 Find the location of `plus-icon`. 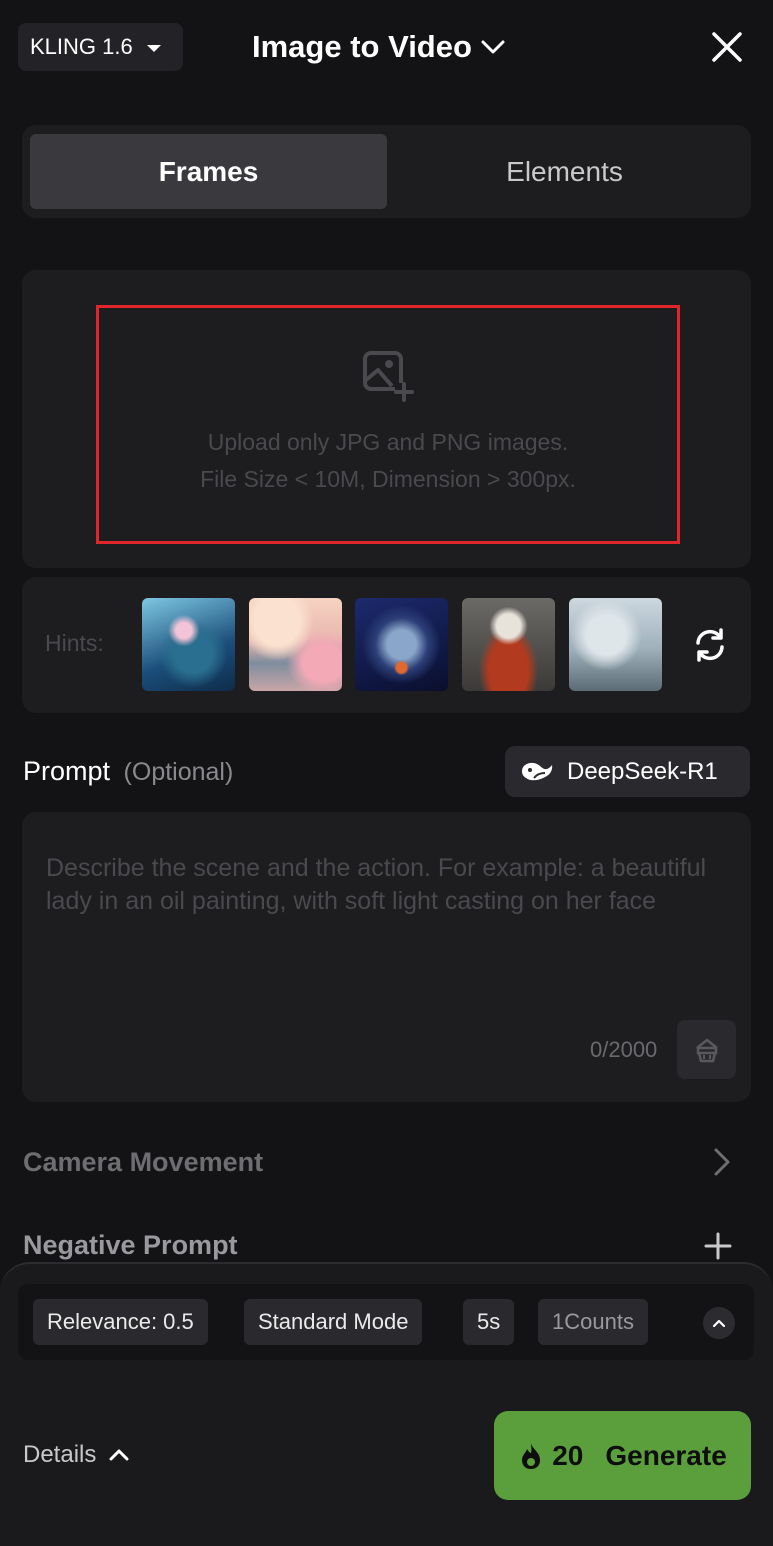

plus-icon is located at coordinates (718, 1245).